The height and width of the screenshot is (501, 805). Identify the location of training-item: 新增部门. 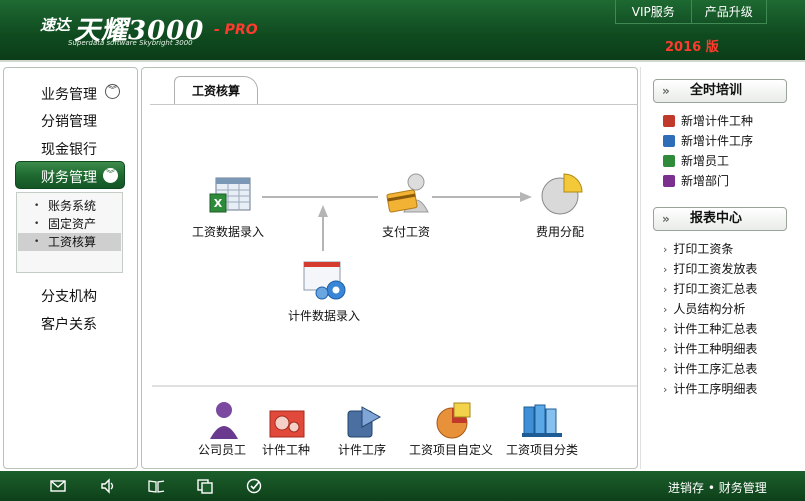
(696, 180).